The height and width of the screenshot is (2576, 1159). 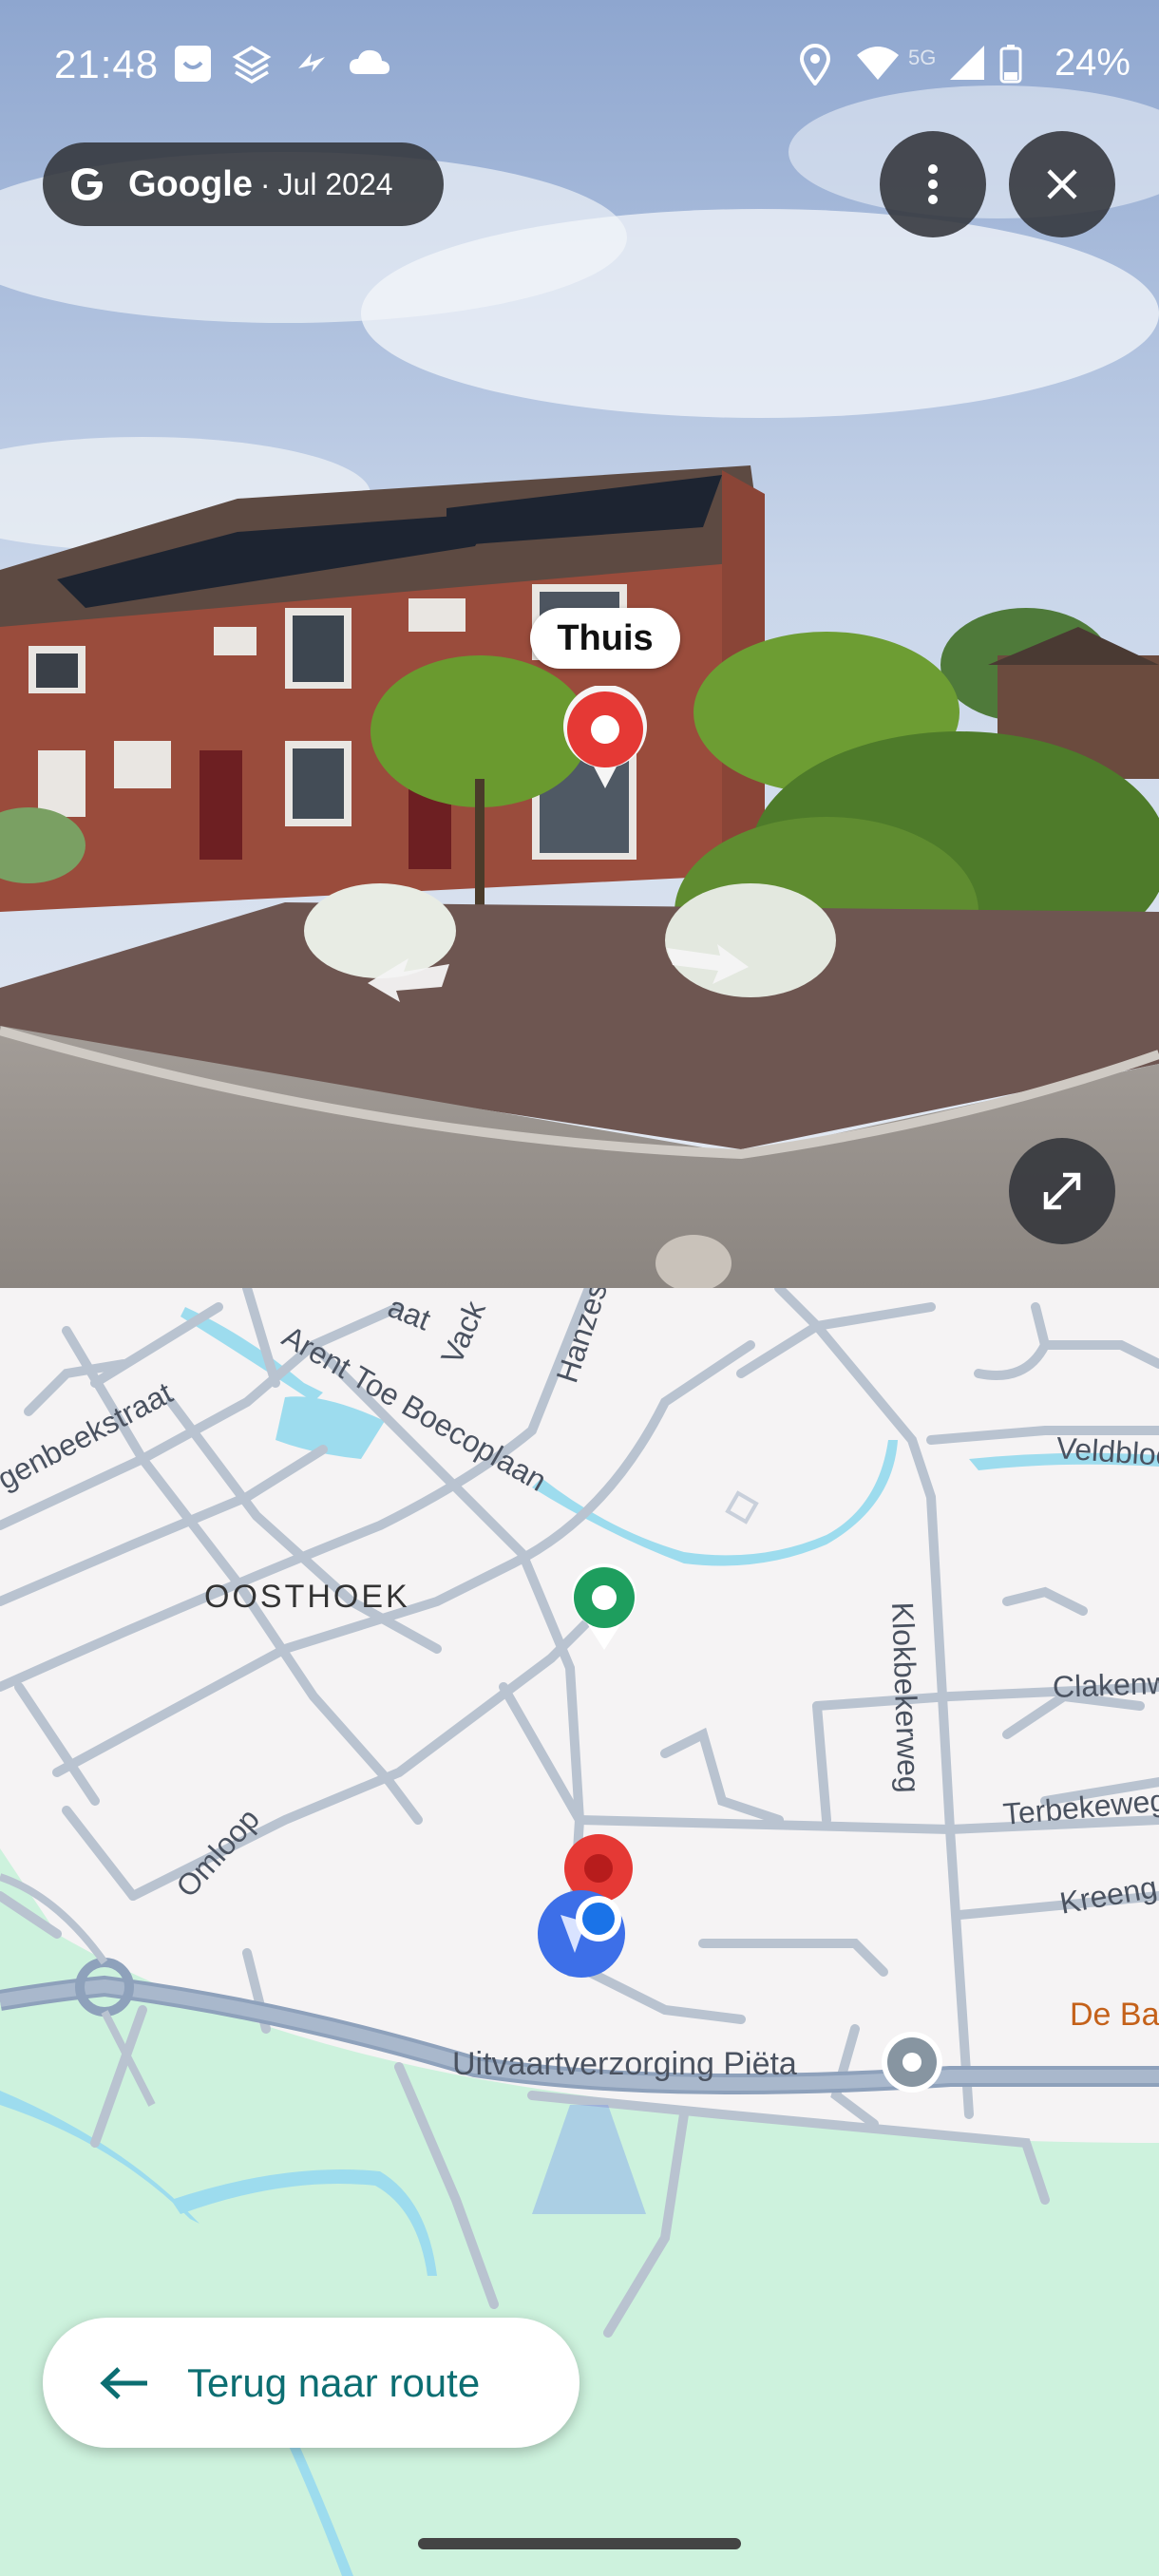 I want to click on provider-name: Google, so click(x=190, y=183).